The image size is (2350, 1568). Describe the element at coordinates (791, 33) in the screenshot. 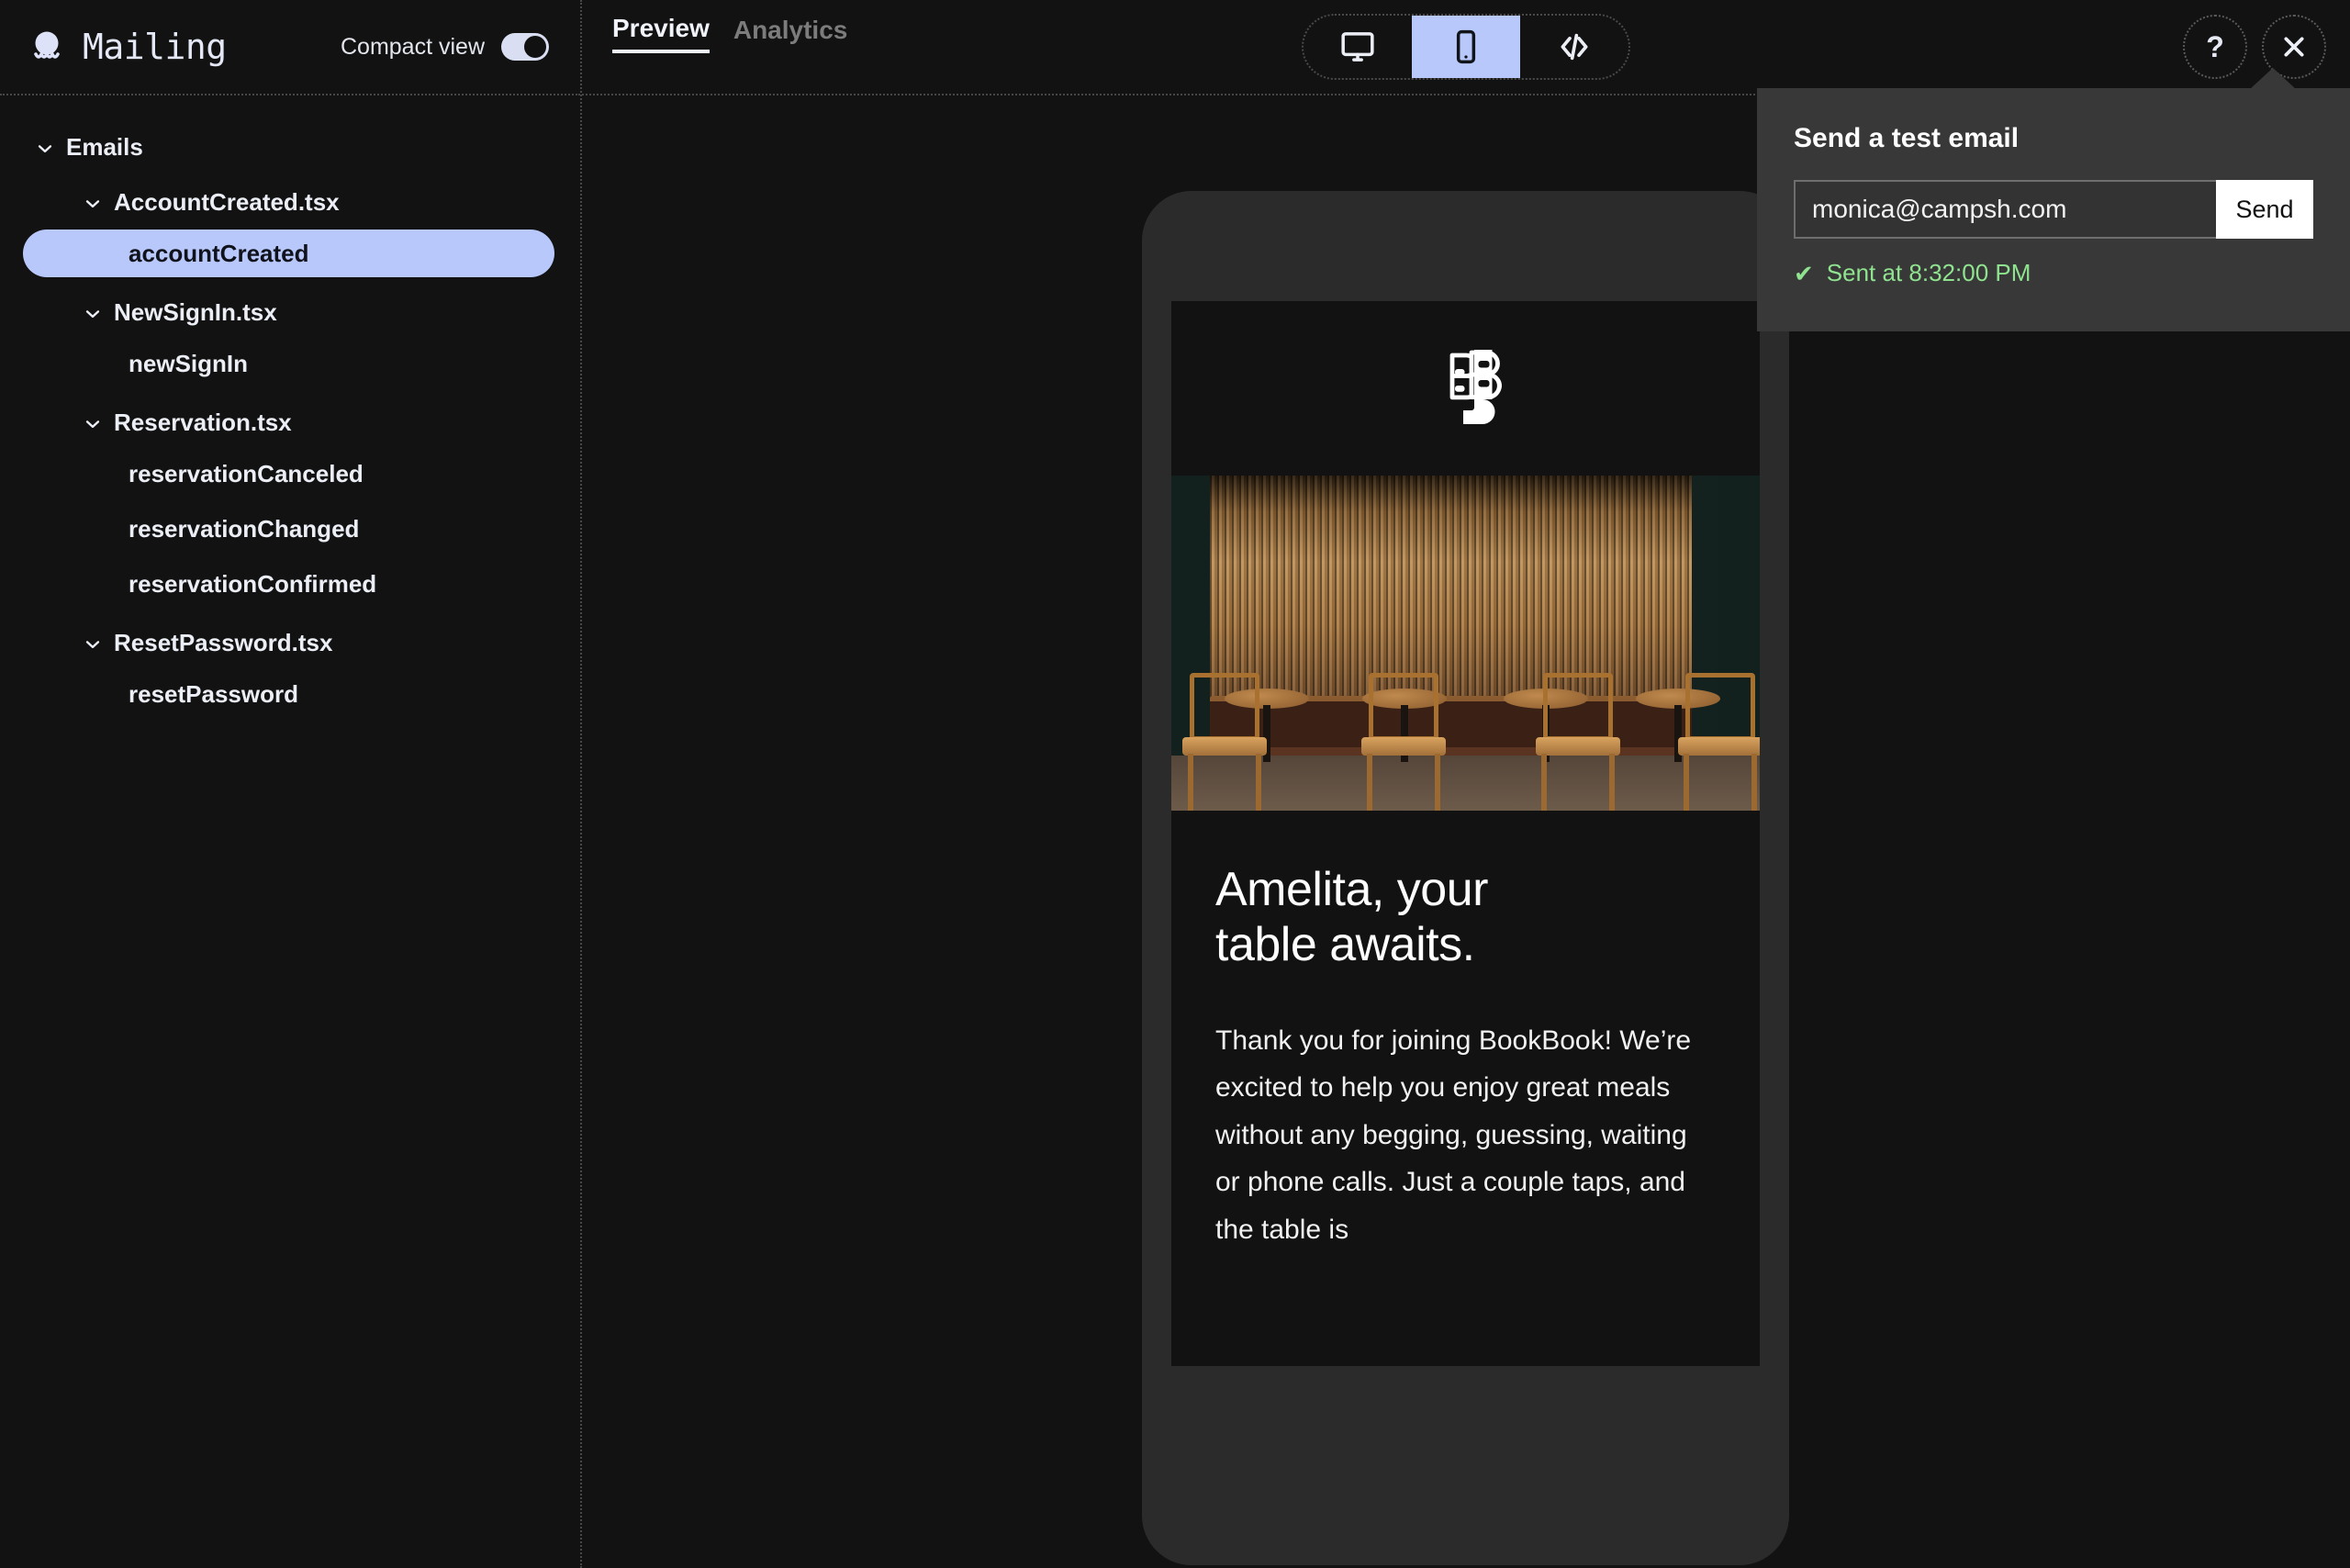

I see `tab-analytics: Analytics` at that location.